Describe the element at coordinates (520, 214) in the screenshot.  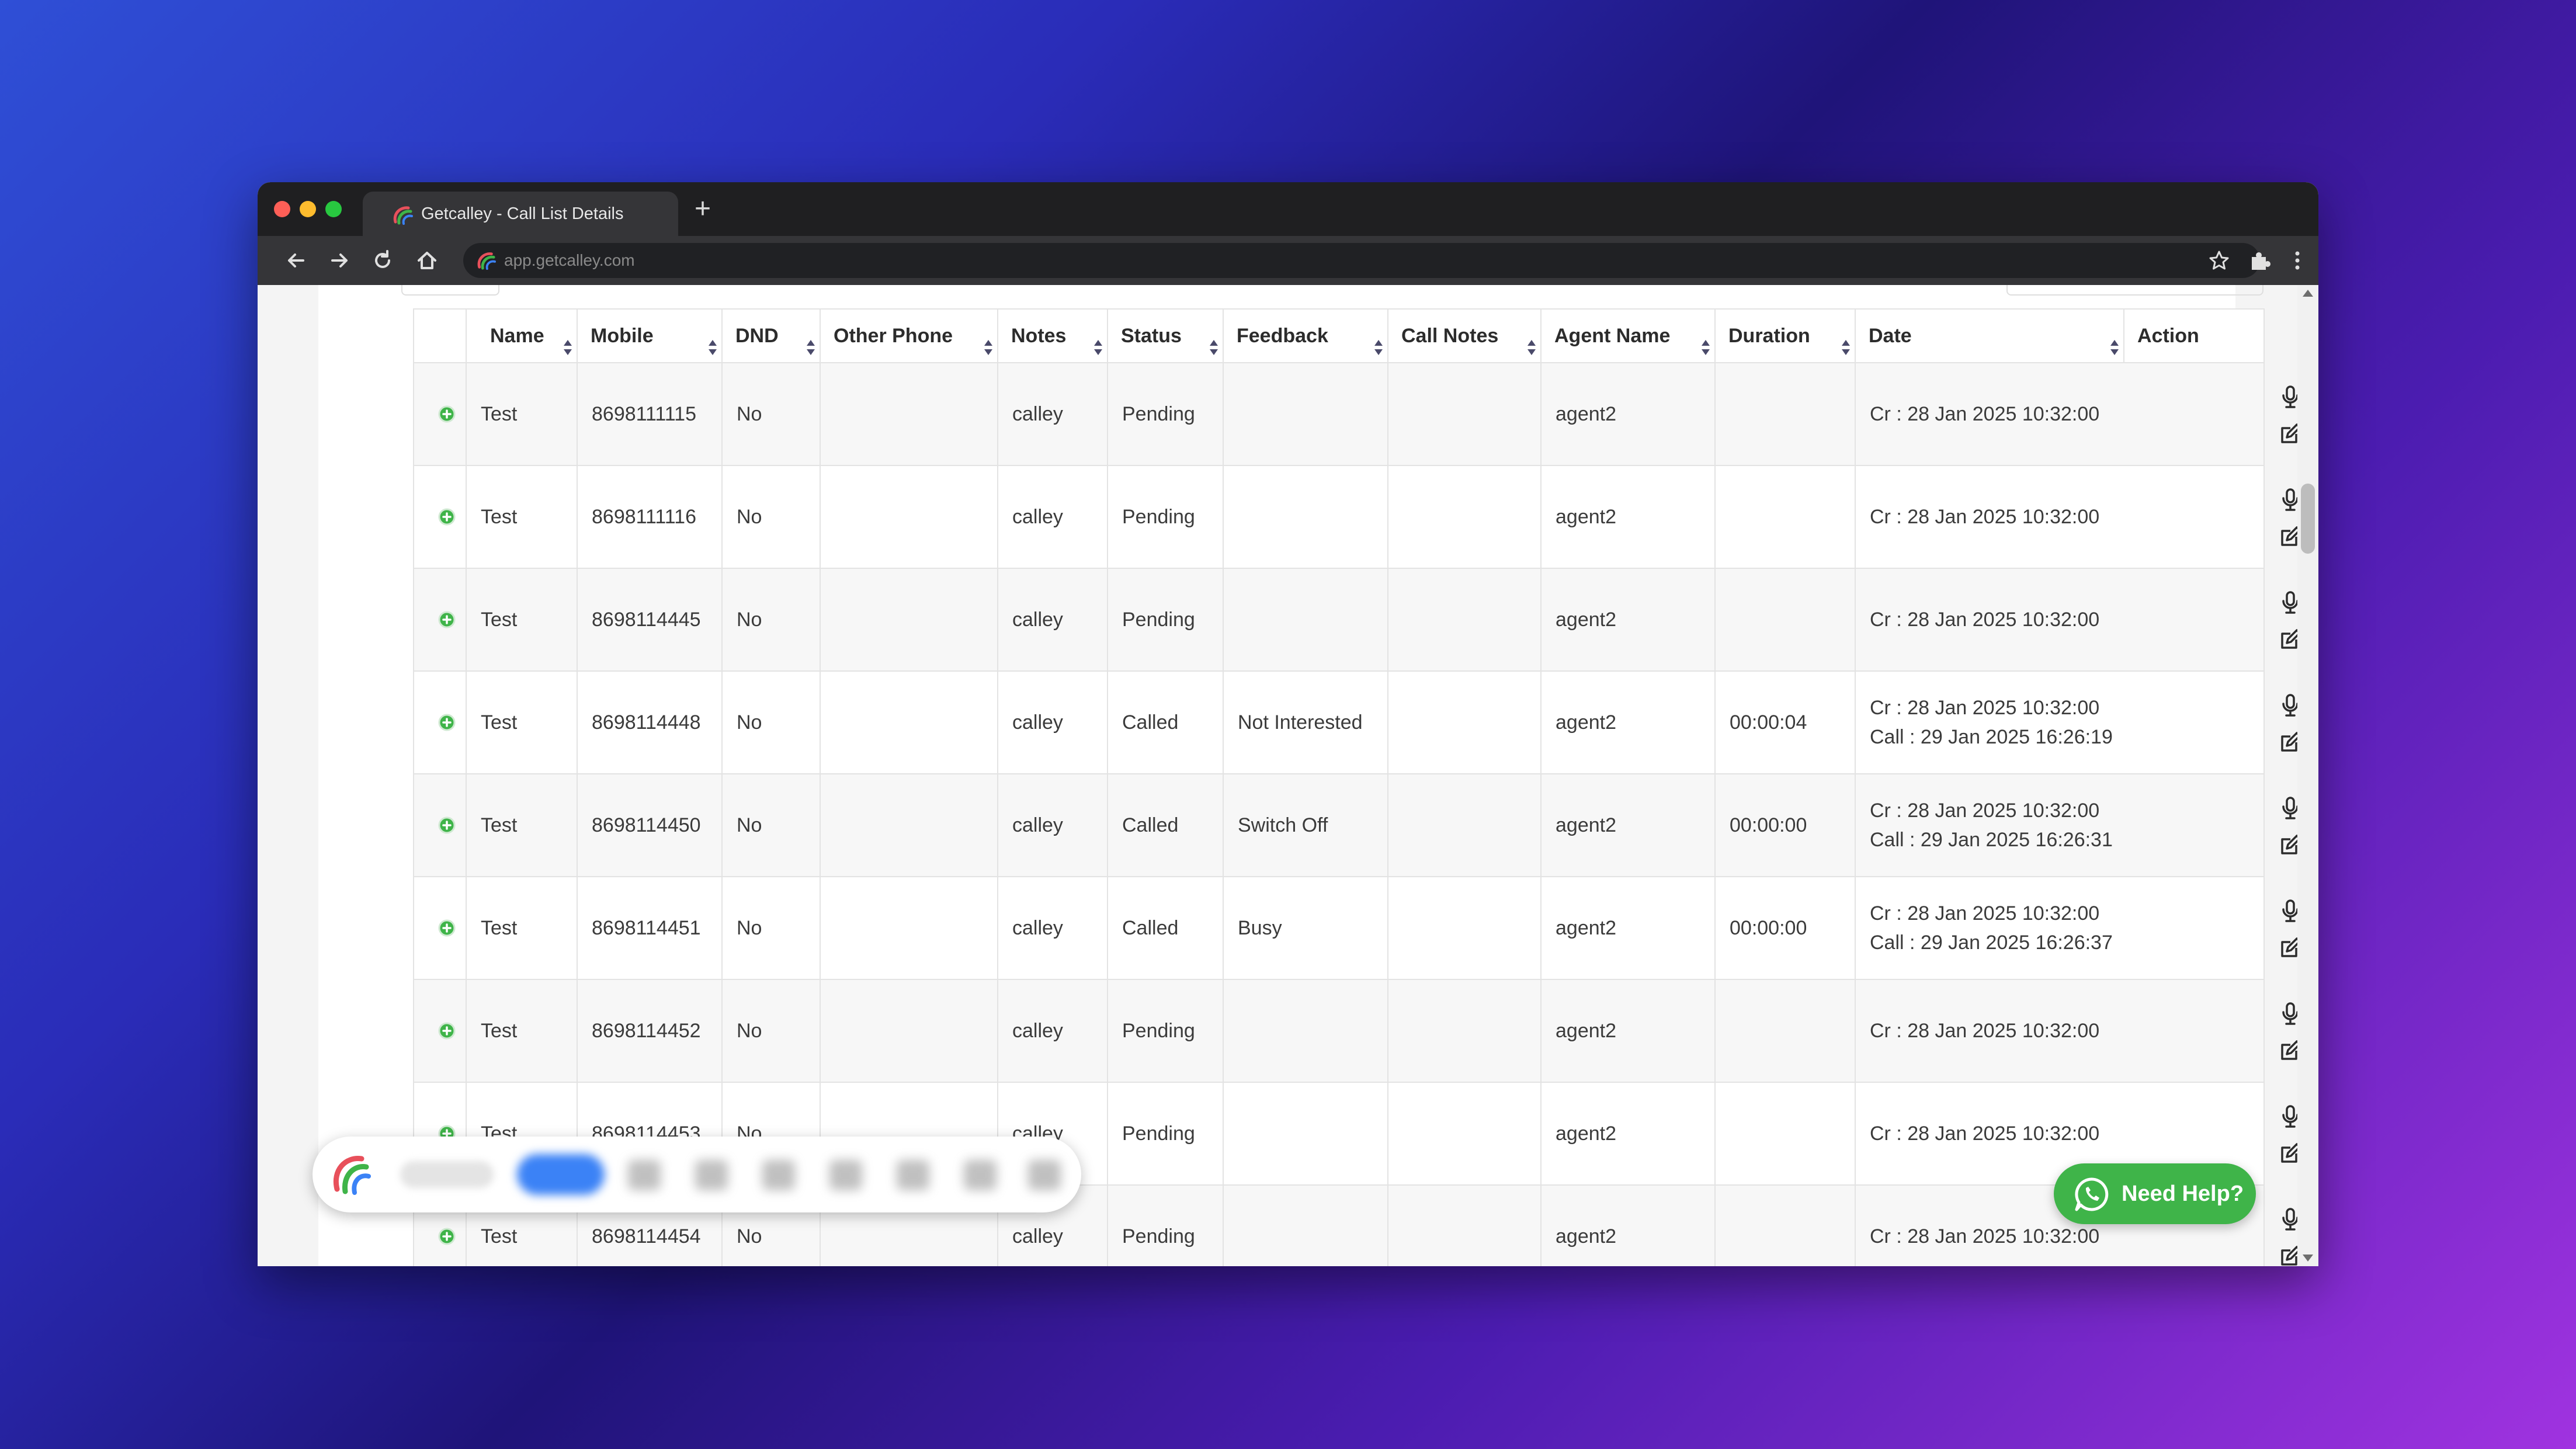
I see `browser-tab-active: Getcalley - Call List Details` at that location.